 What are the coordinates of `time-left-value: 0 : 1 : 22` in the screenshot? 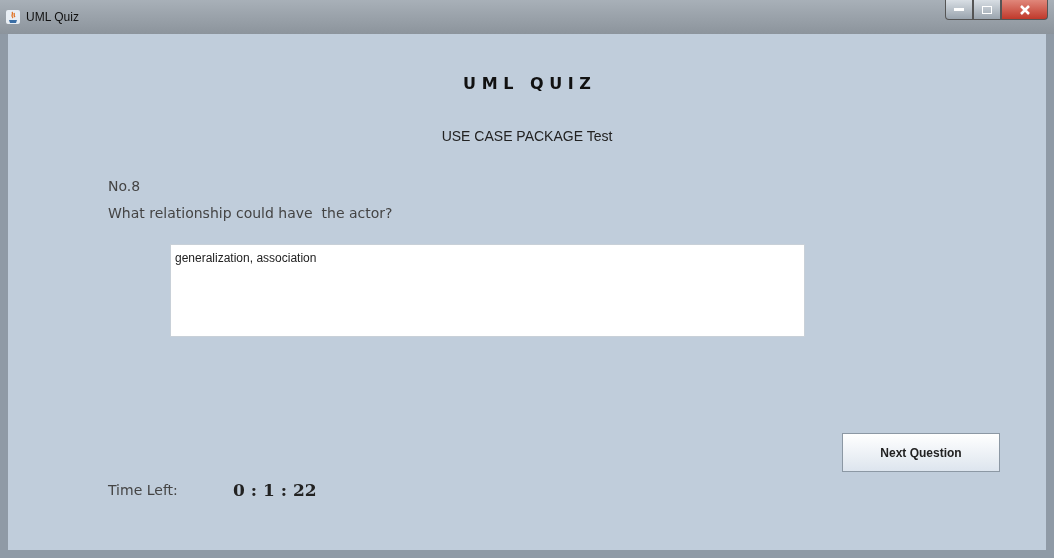 It's located at (275, 490).